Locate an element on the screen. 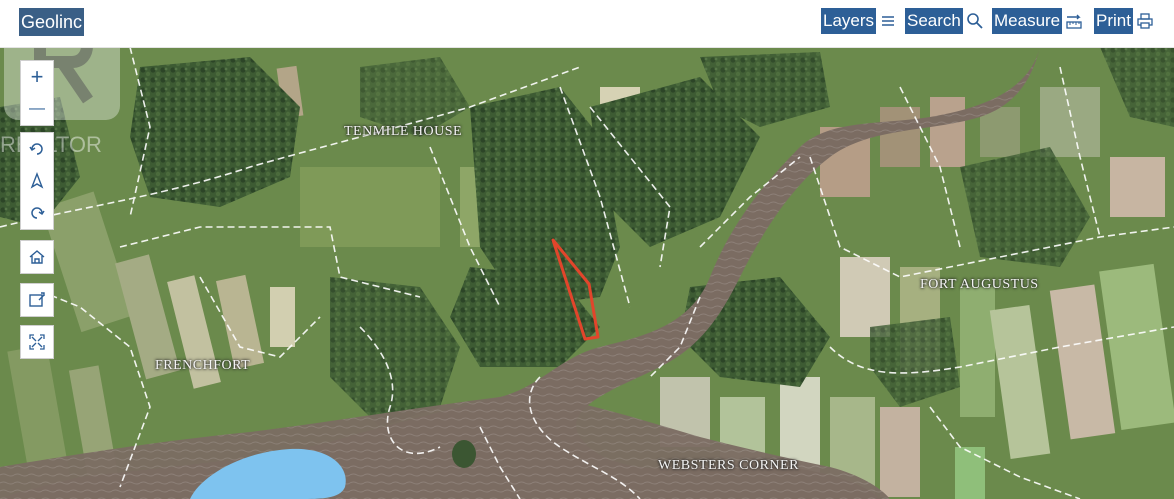  fullscreen-control is located at coordinates (37, 342).